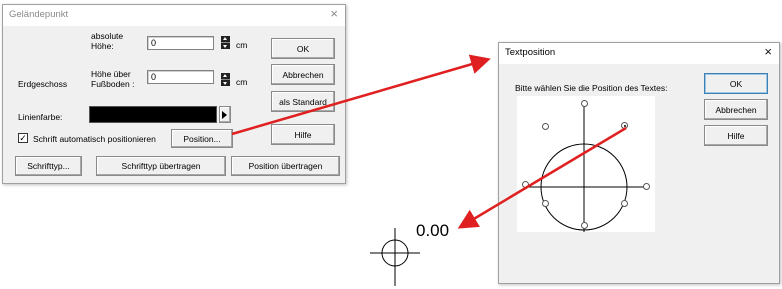  I want to click on arrow-selection-to-label, so click(542, 177).